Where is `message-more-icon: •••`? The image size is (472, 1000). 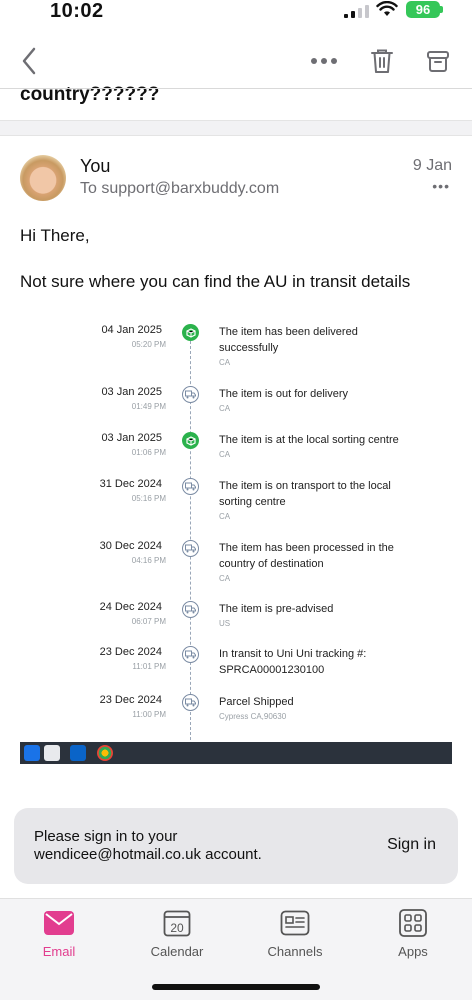 message-more-icon: ••• is located at coordinates (441, 186).